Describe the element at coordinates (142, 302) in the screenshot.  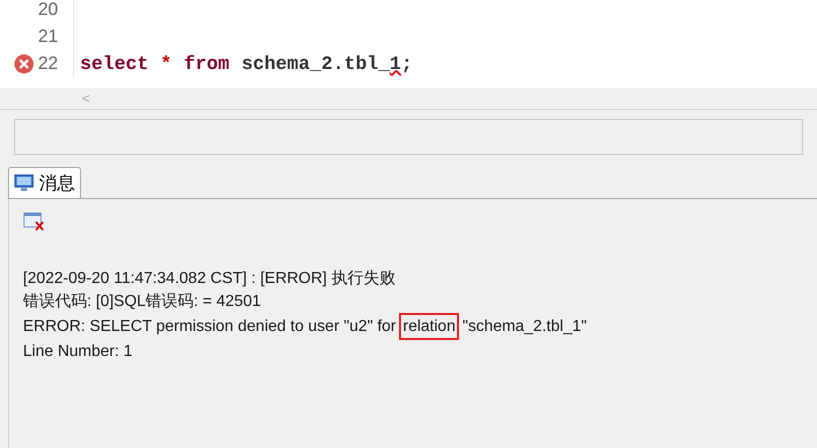
I see `message-text: 错误代码: [0]SQL错误码: = 42501` at that location.